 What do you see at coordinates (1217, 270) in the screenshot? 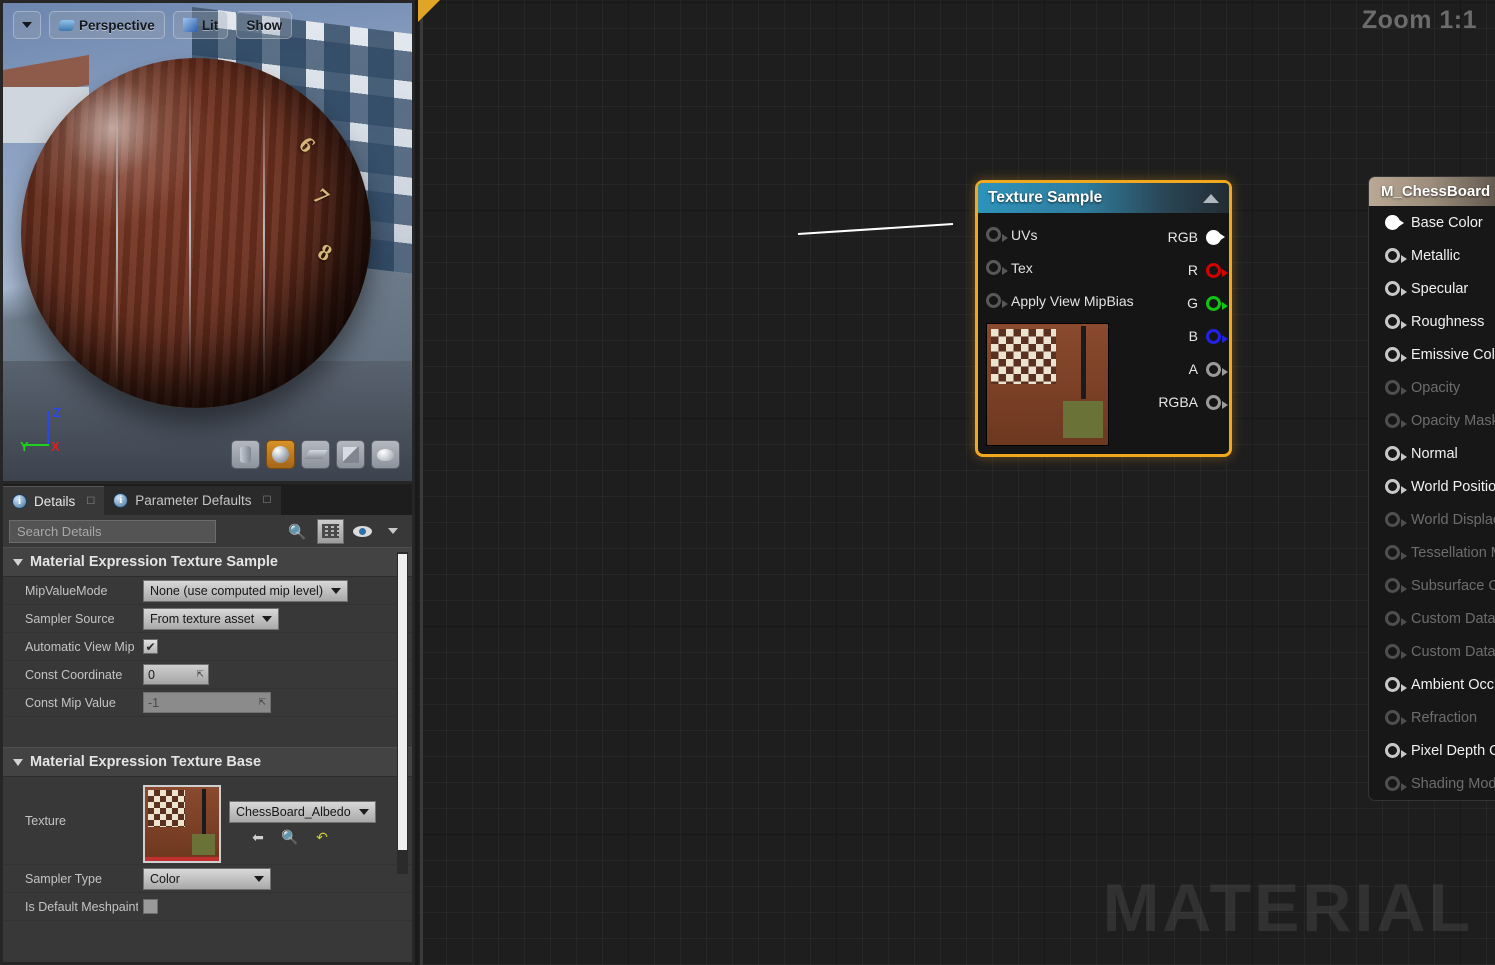
I see `pin-r` at bounding box center [1217, 270].